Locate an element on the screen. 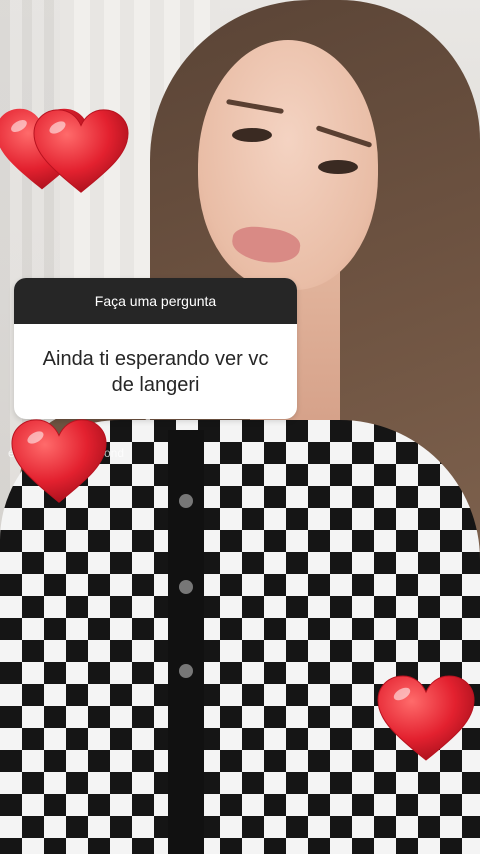  question-text: Ainda ti esperando ver vc de langeri is located at coordinates (155, 371).